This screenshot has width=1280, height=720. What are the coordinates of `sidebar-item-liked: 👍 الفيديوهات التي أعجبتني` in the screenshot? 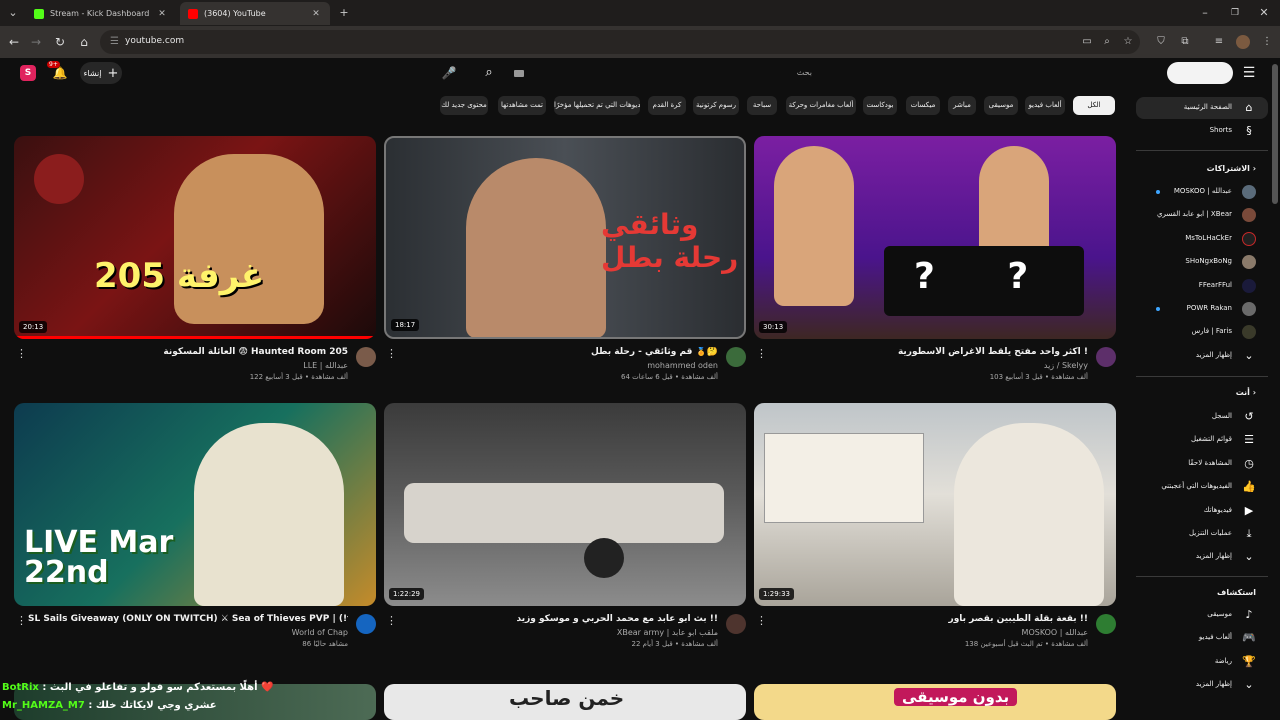 It's located at (1202, 487).